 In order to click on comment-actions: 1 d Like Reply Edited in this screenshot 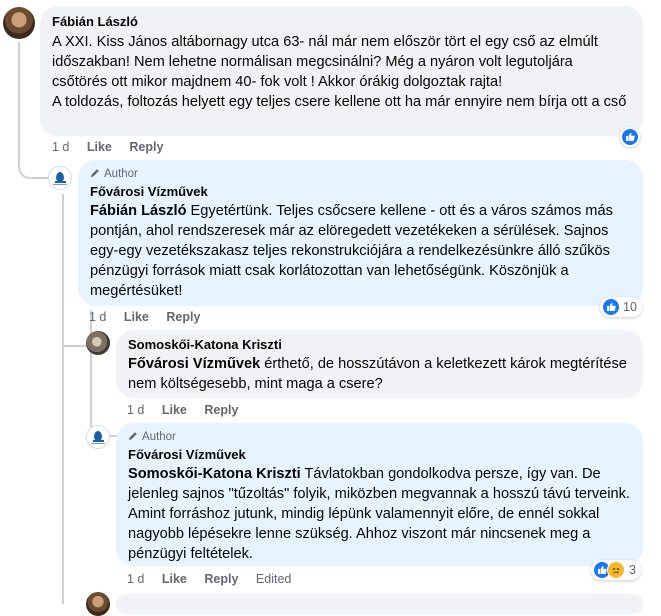, I will do `click(216, 579)`.